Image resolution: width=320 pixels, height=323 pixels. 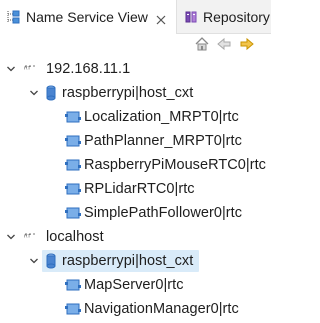 I want to click on tab-repository: Repository, so click(x=223, y=17).